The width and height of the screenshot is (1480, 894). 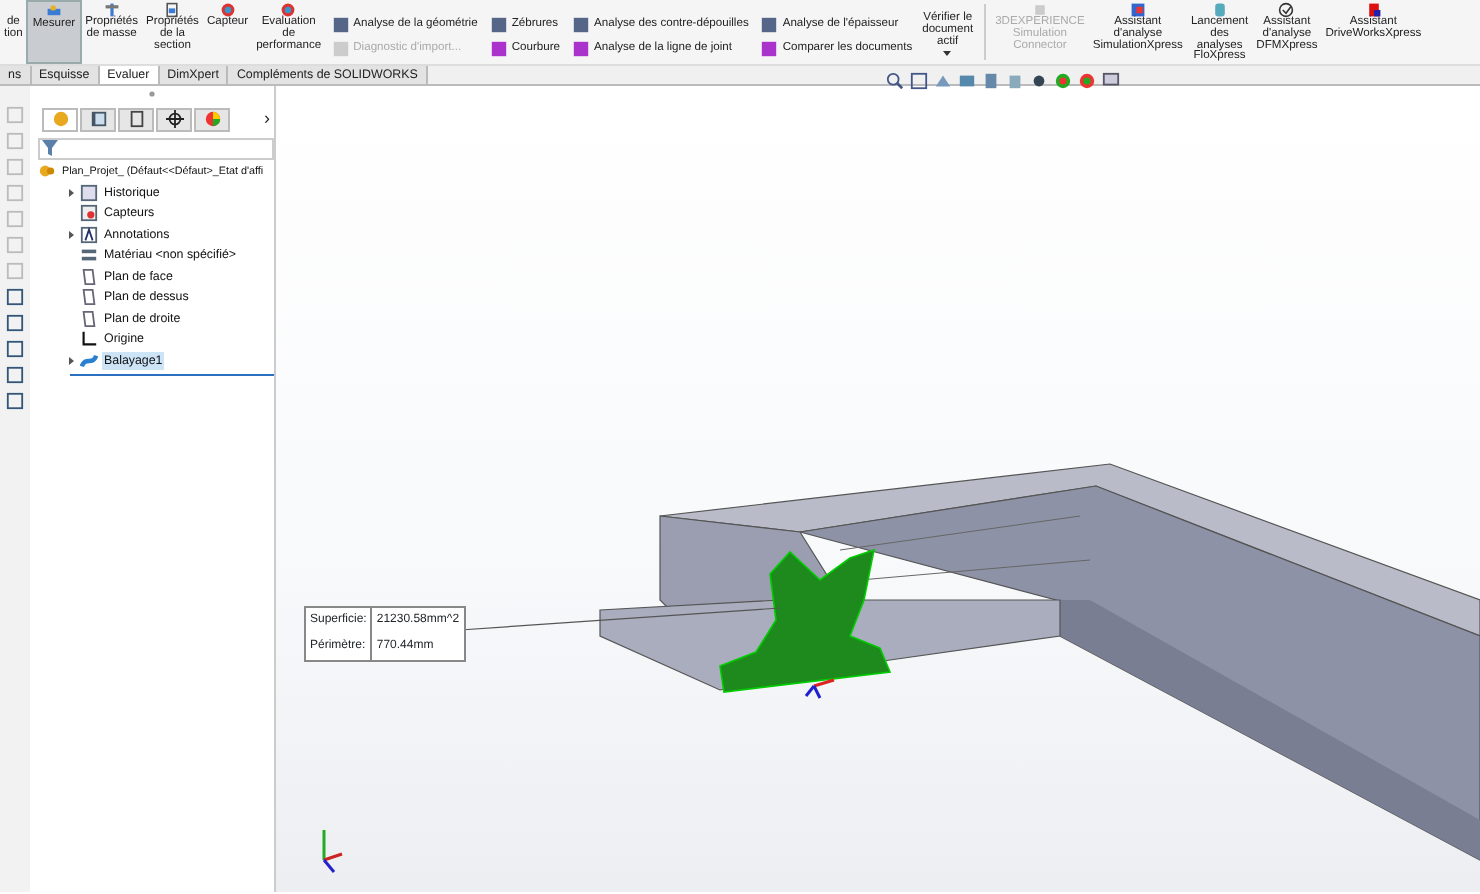 I want to click on annotations-icon, so click(x=89, y=234).